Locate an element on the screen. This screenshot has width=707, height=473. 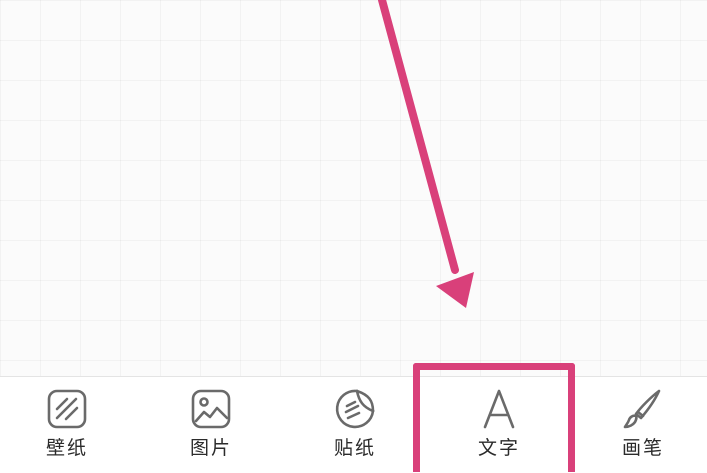
wallpaper-button: 壁纸 is located at coordinates (67, 425).